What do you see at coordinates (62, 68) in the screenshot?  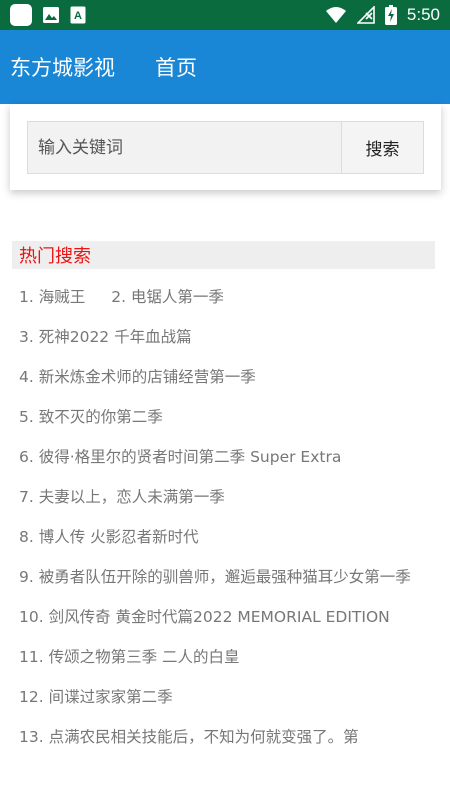 I see `app-title: 东方城影视` at bounding box center [62, 68].